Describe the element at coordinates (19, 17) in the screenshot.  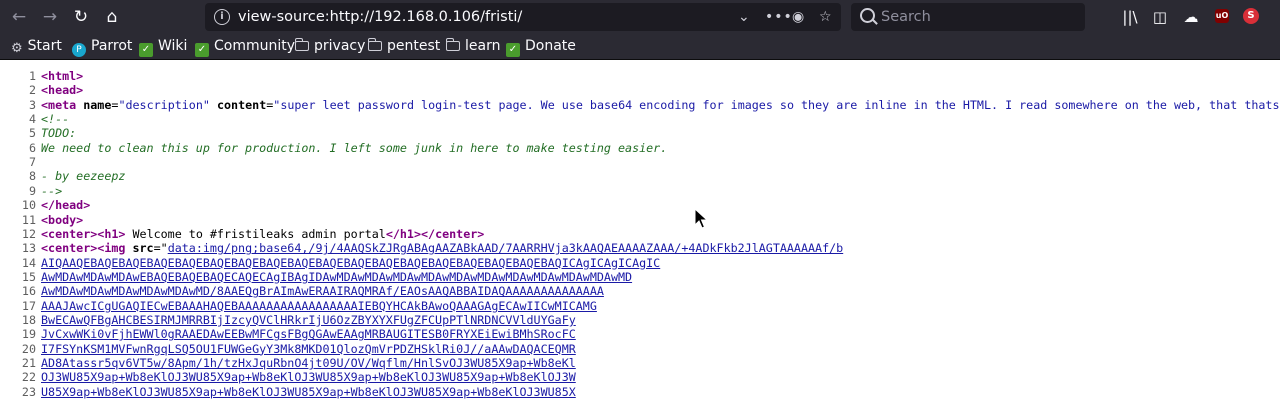
I see `back-button: ←` at that location.